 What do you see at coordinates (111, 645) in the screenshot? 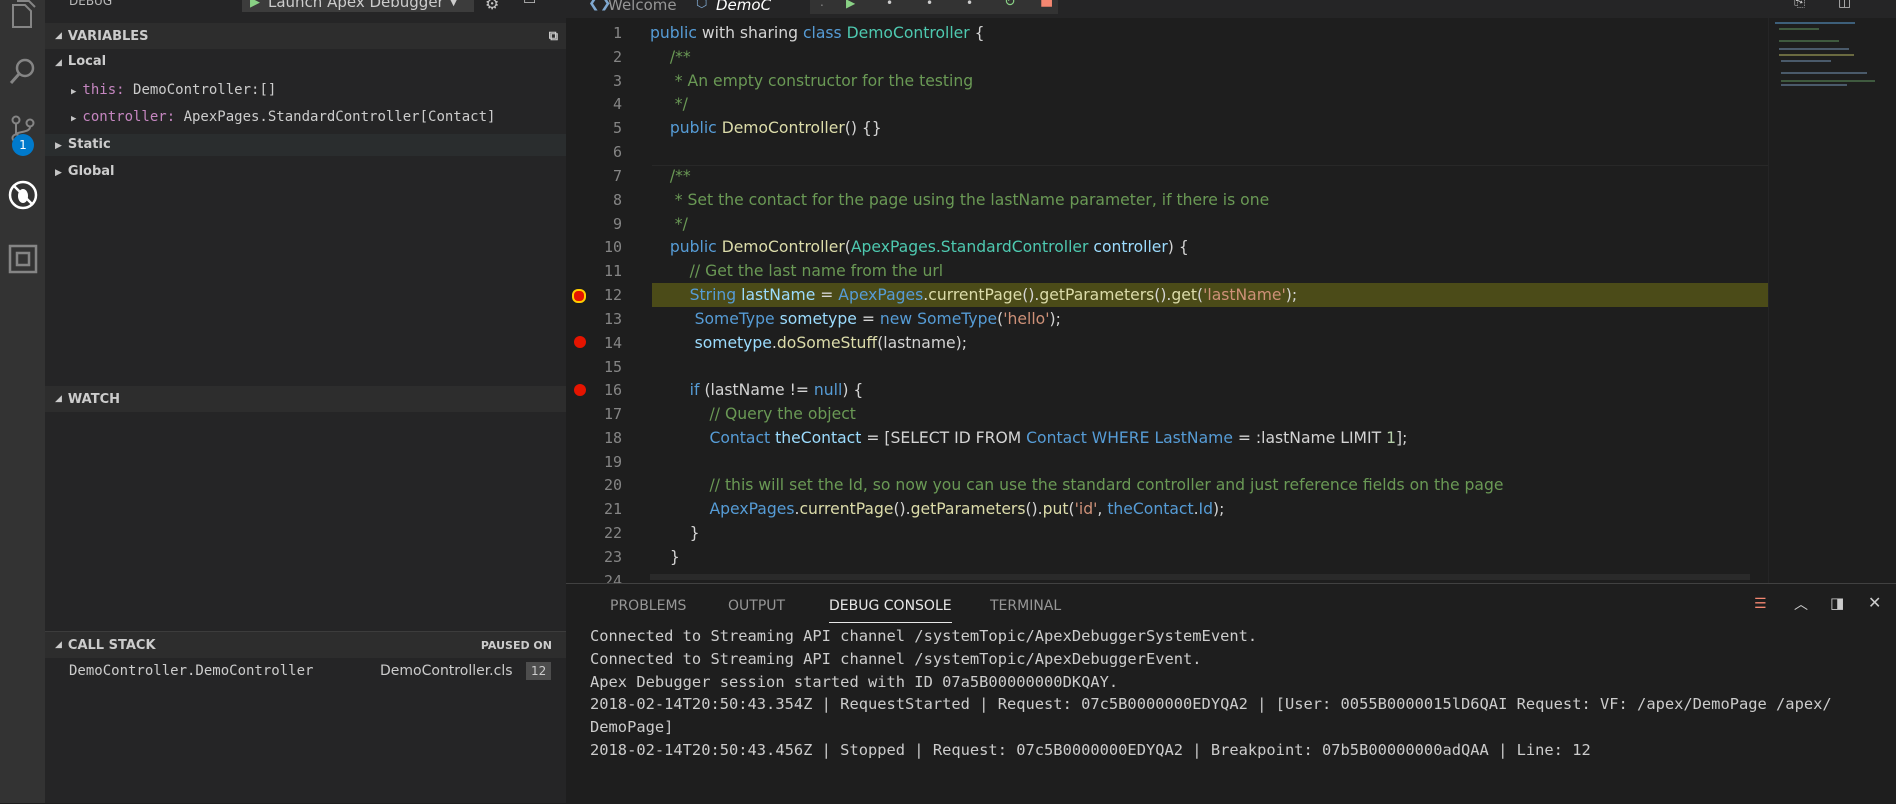
I see `callstack-title: CALL STACK` at bounding box center [111, 645].